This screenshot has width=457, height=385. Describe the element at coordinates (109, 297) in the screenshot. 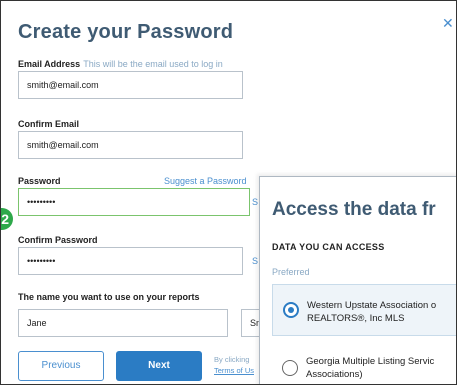

I see `report-name-label: The name you want to use on your reports` at that location.